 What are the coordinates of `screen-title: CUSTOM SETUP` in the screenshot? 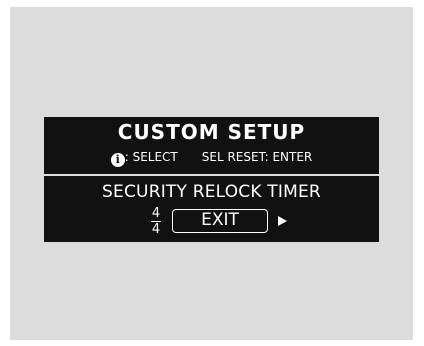 It's located at (211, 132).